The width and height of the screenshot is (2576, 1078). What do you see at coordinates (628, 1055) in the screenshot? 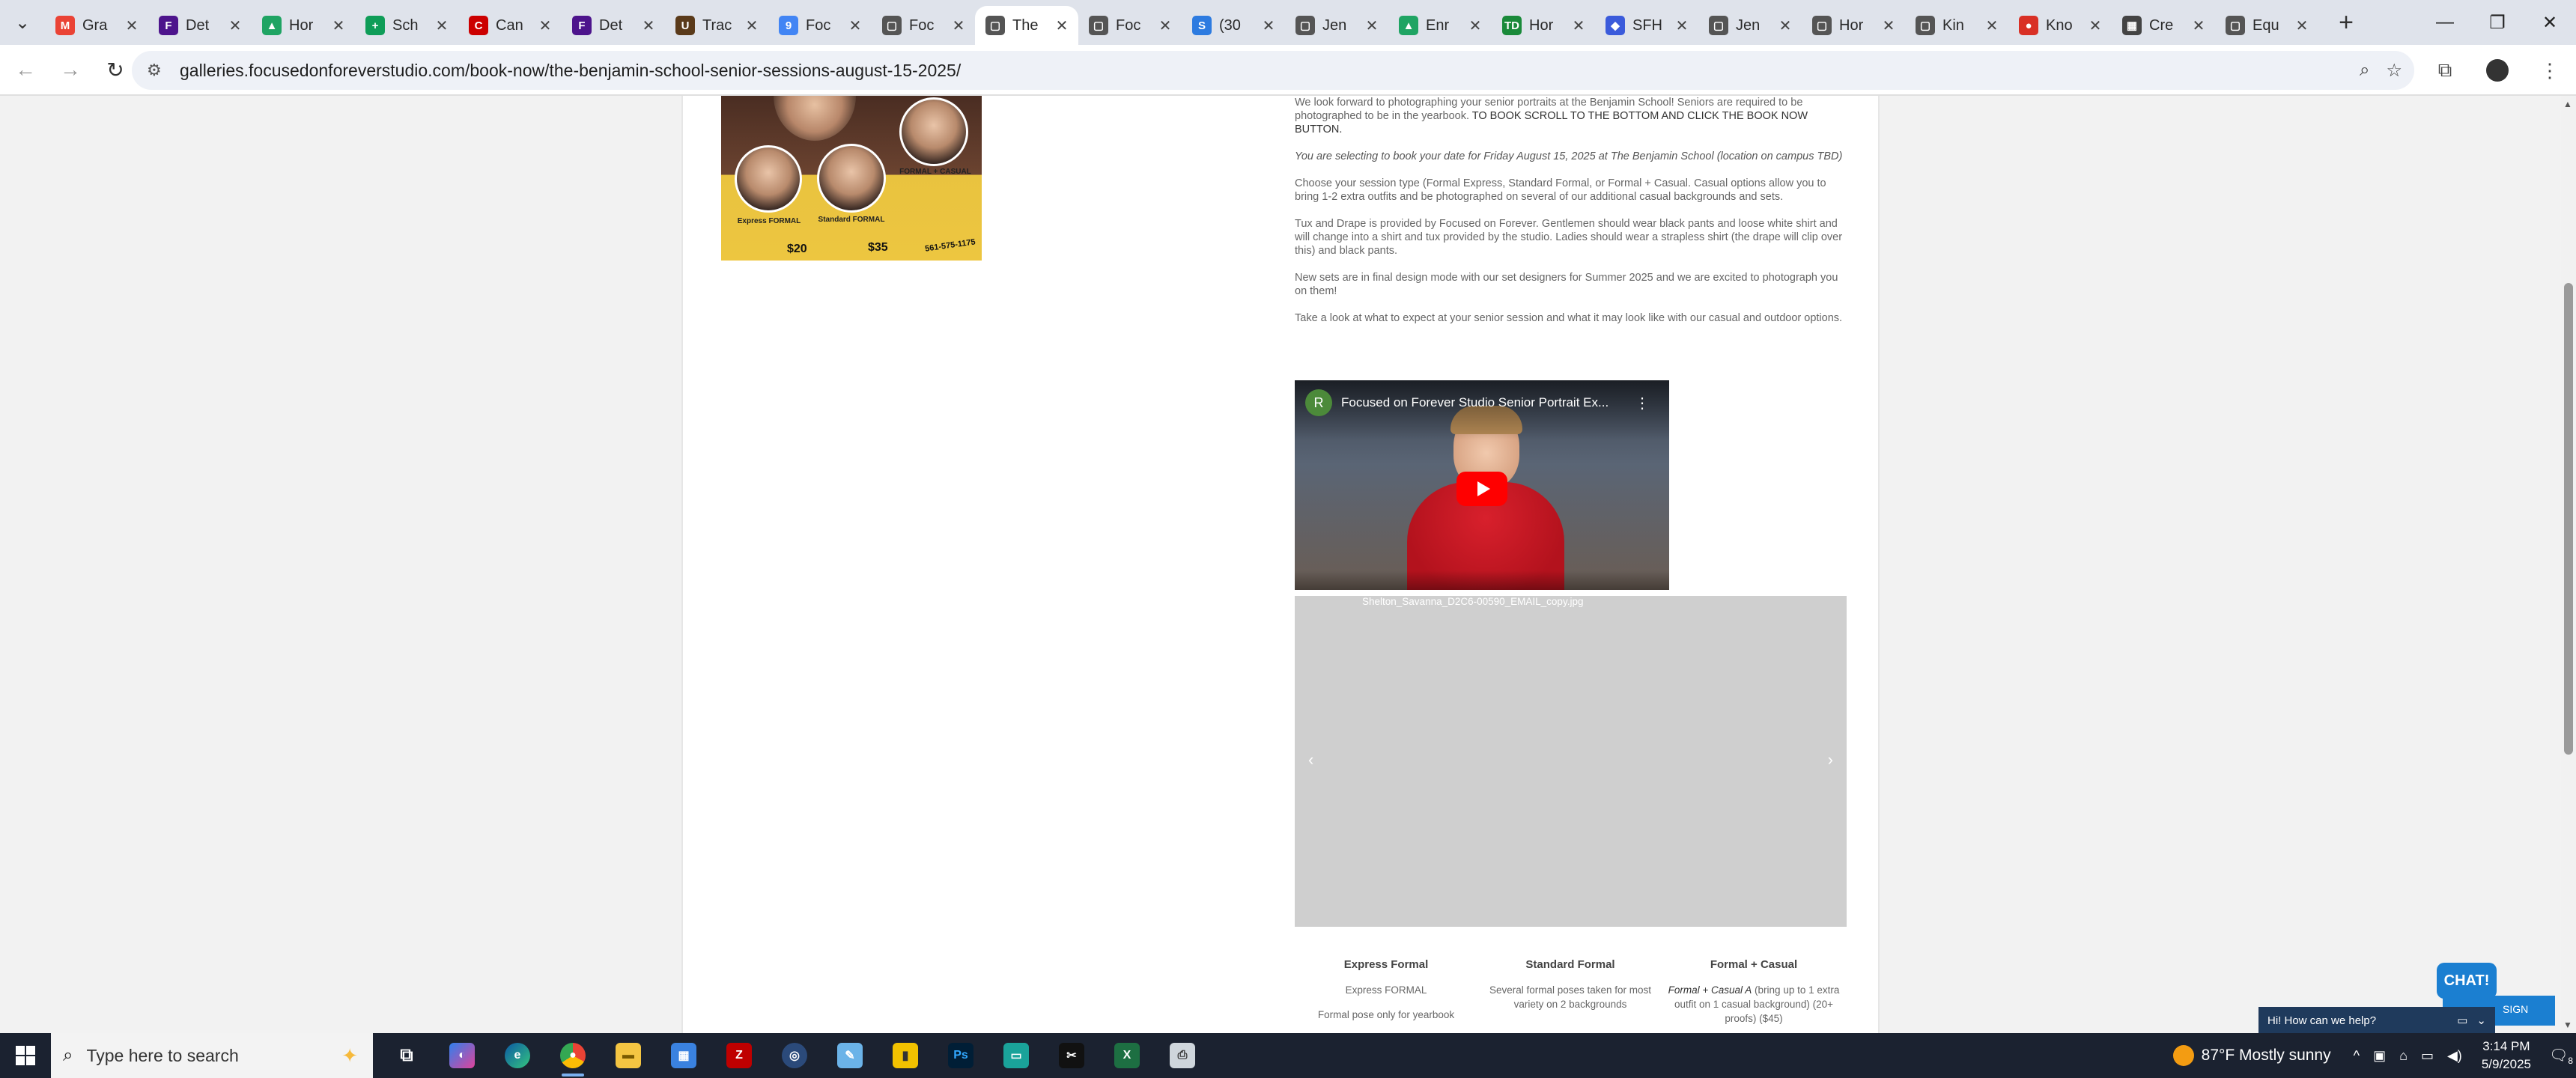
I see `file-explorer-button: ▬` at bounding box center [628, 1055].